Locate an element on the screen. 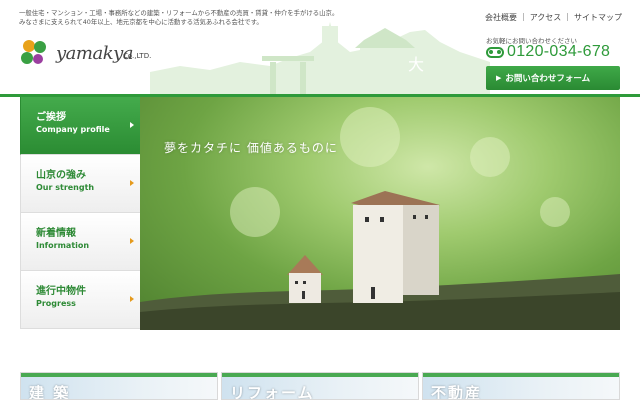  svg-text: 大 is located at coordinates (416, 64).